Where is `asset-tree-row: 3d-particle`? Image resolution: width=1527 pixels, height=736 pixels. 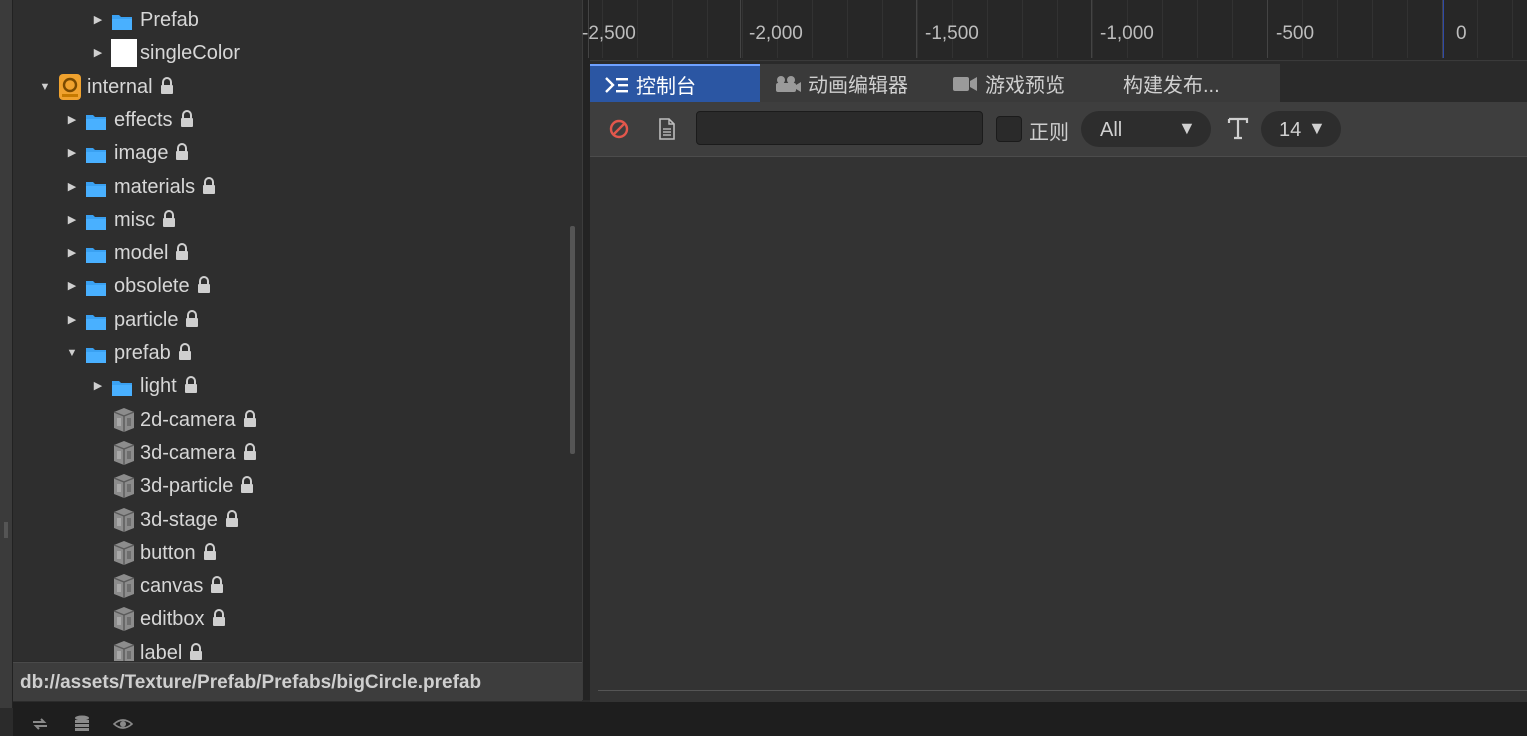 asset-tree-row: 3d-particle is located at coordinates (288, 486).